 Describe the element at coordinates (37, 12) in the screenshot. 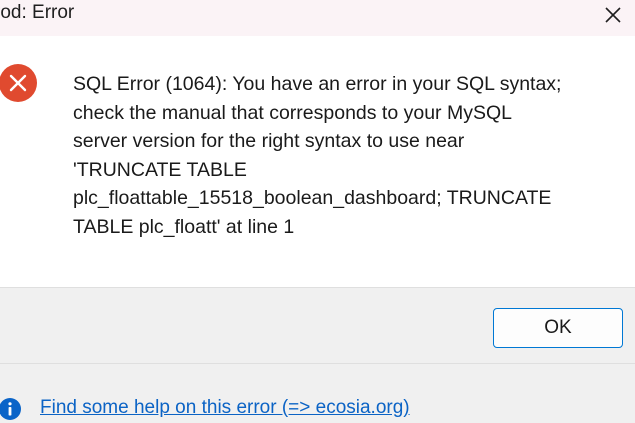

I see `window-title: rod: Error` at that location.